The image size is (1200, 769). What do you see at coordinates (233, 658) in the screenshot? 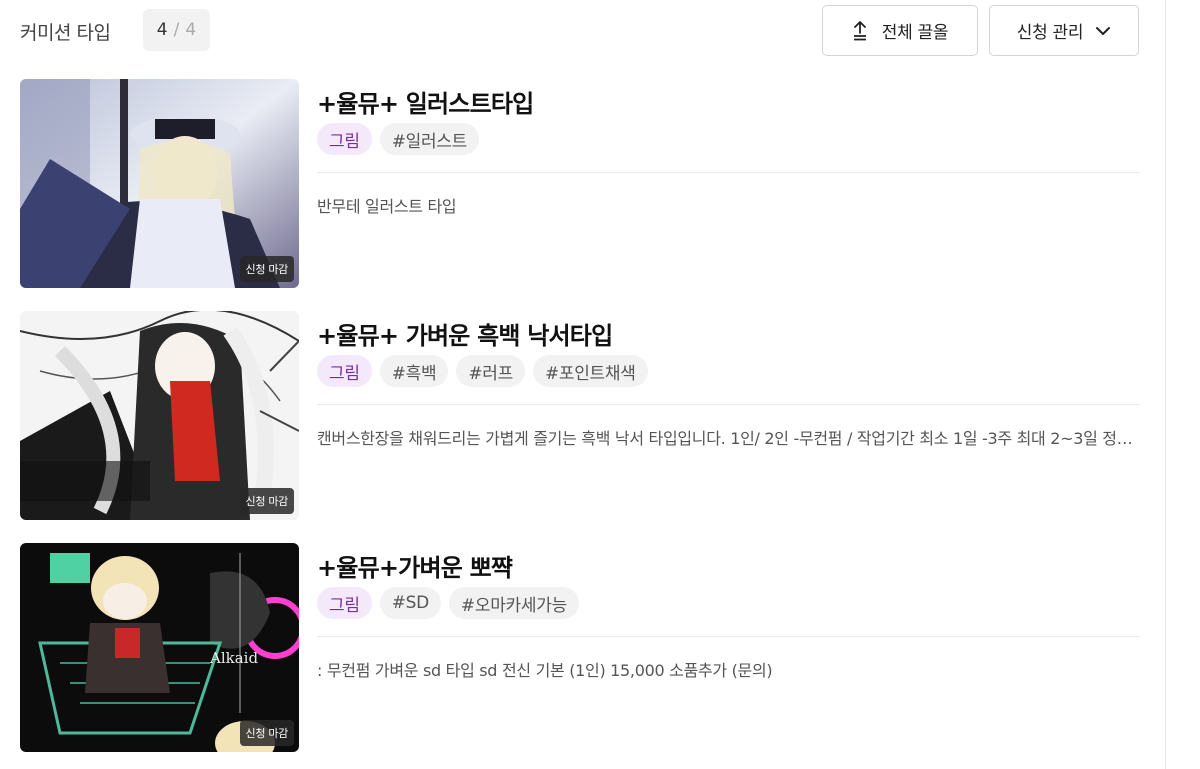
I see `svg-text: Alkaid` at bounding box center [233, 658].